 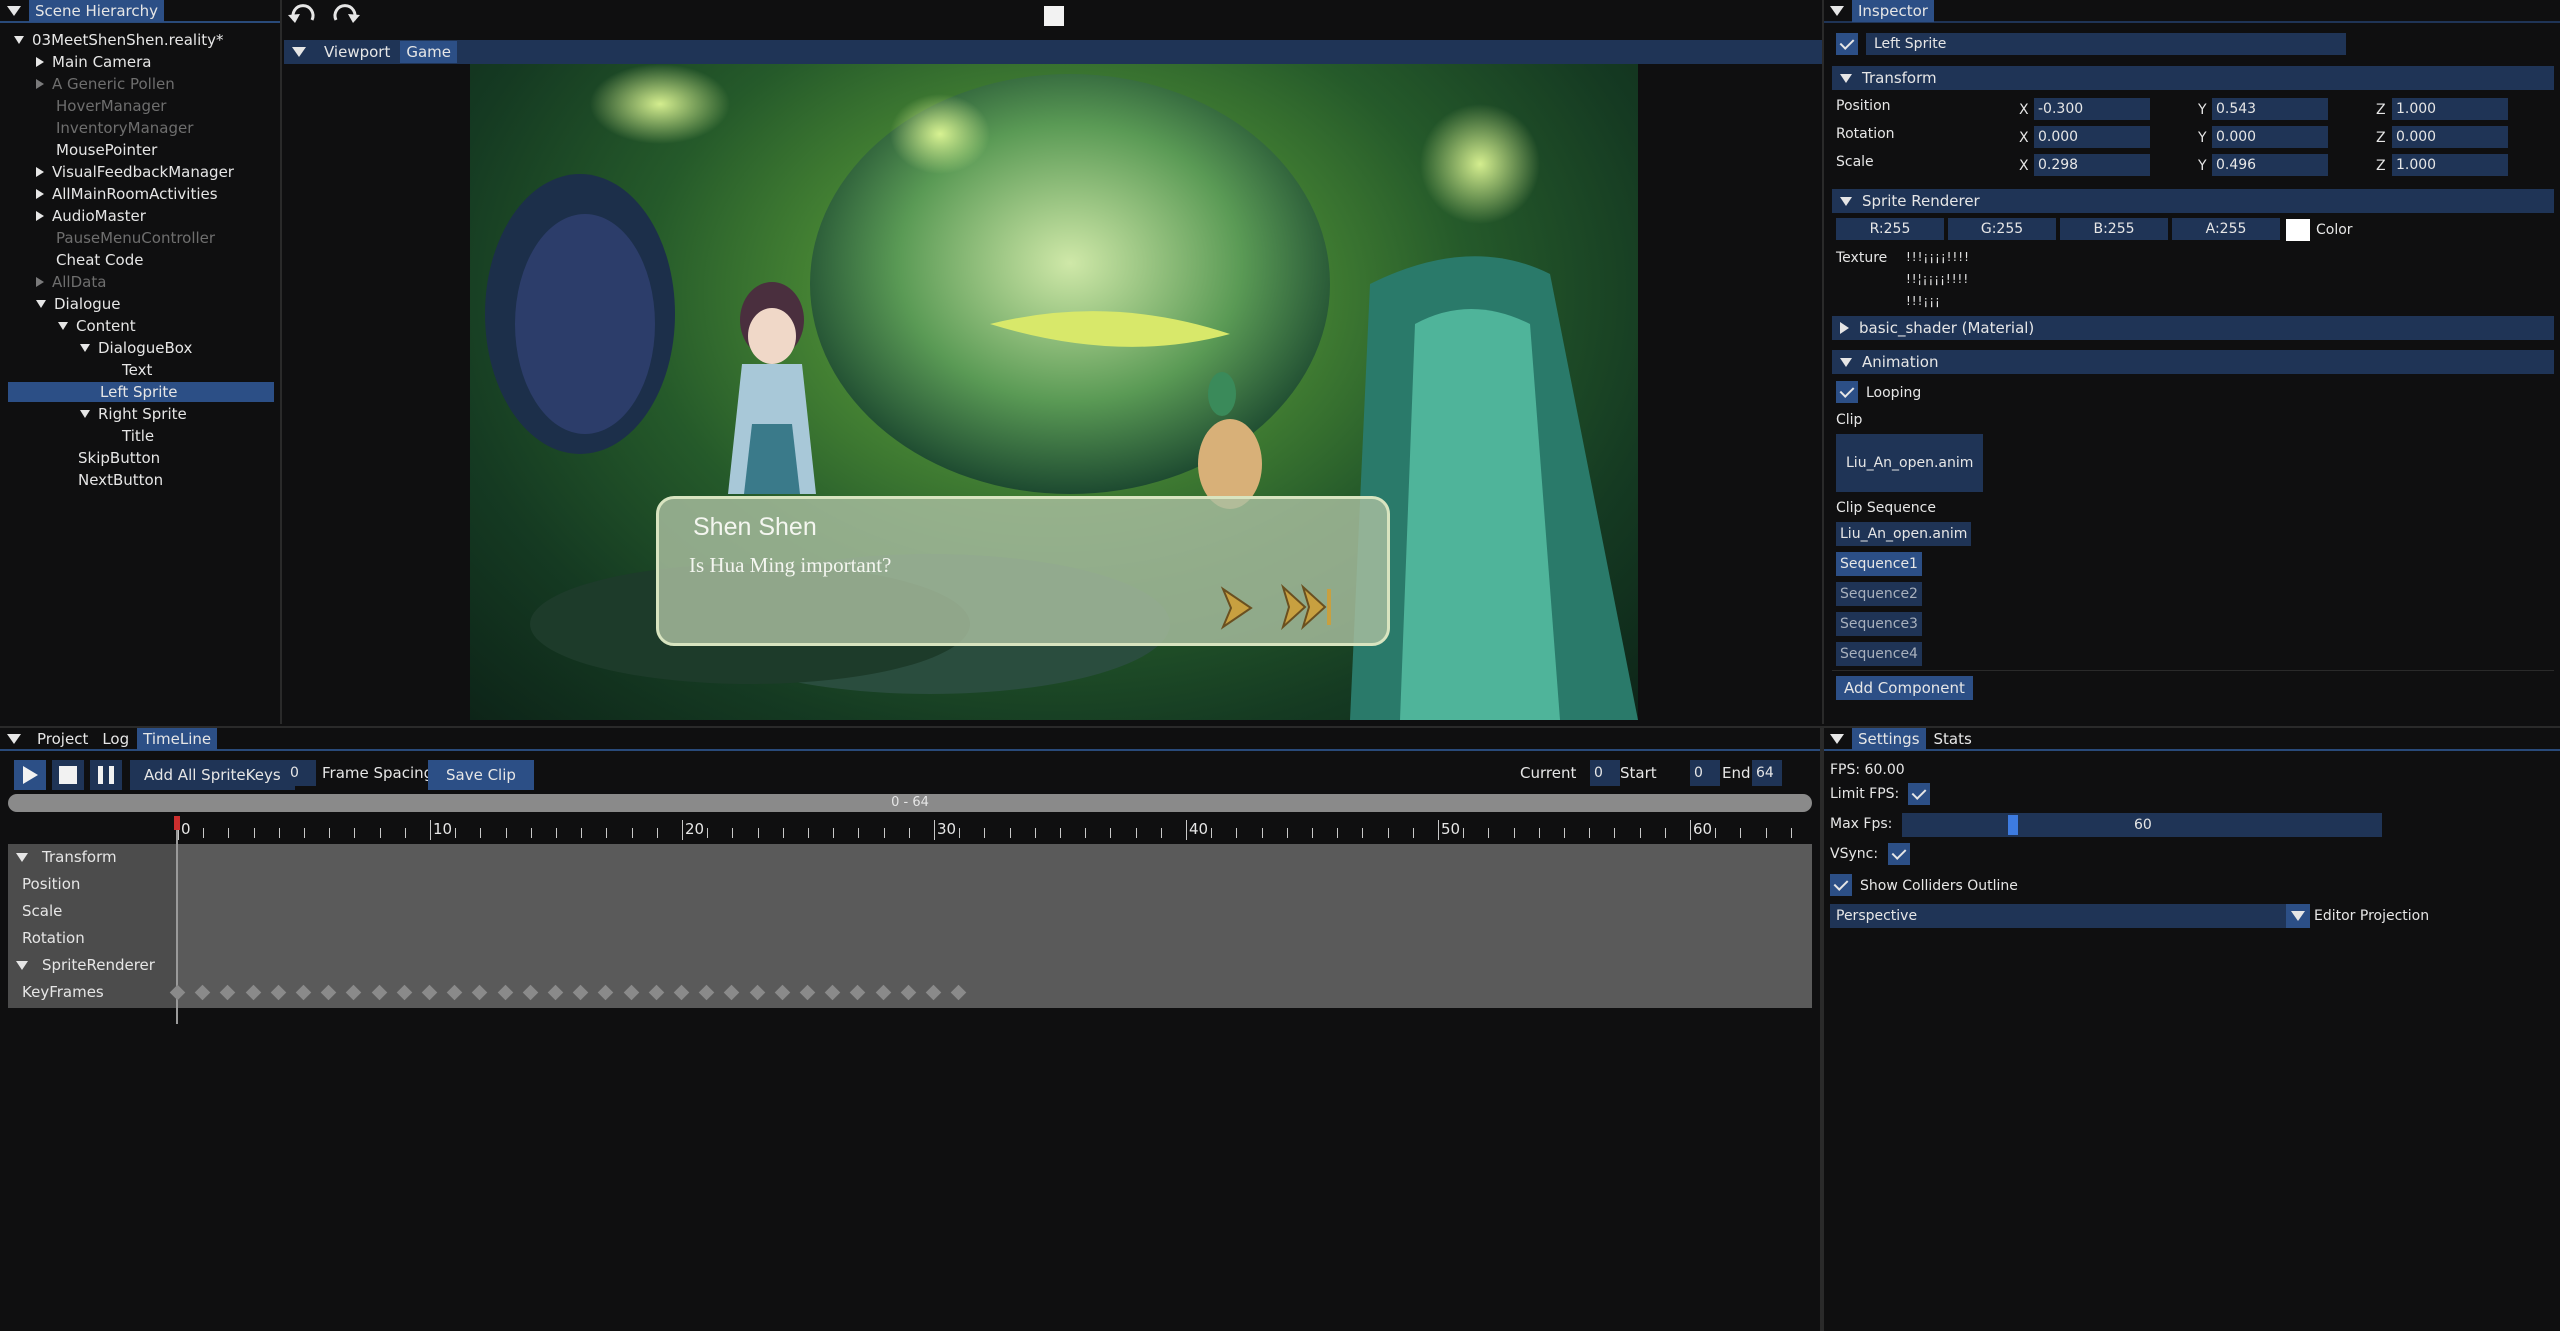 What do you see at coordinates (428, 52) in the screenshot?
I see `tab-game: Game` at bounding box center [428, 52].